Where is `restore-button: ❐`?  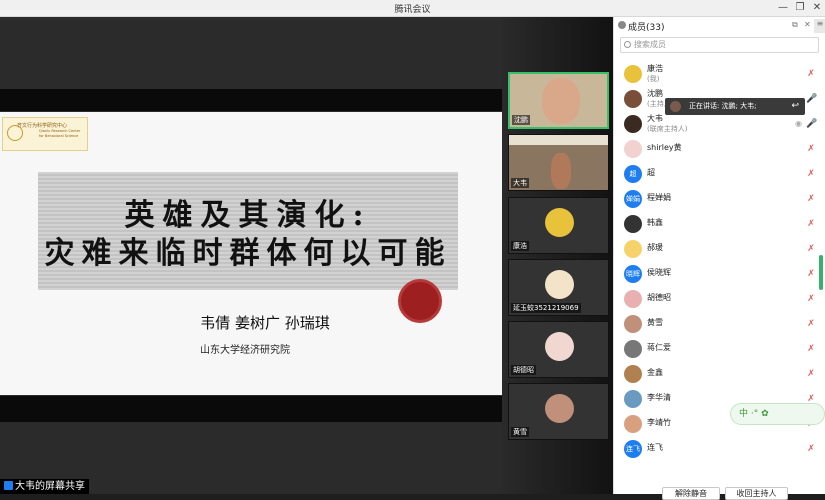
restore-button: ❐ is located at coordinates (800, 8).